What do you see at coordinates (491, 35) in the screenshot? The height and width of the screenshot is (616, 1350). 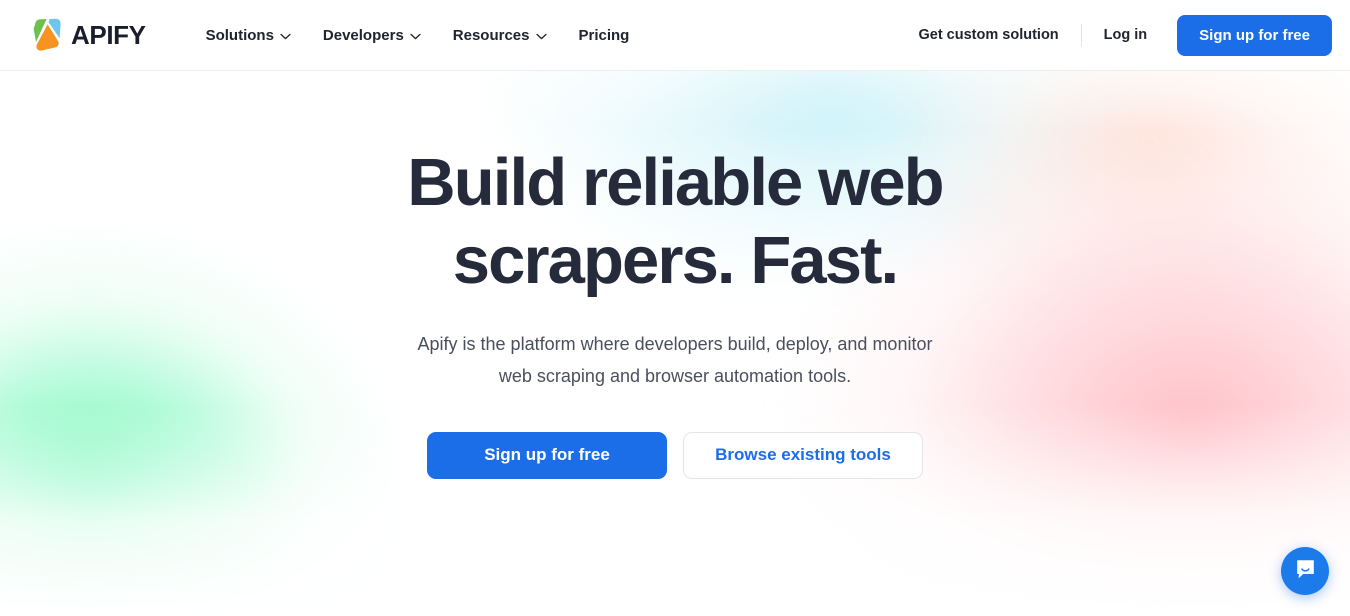 I see `nav-label-resources: Resources` at bounding box center [491, 35].